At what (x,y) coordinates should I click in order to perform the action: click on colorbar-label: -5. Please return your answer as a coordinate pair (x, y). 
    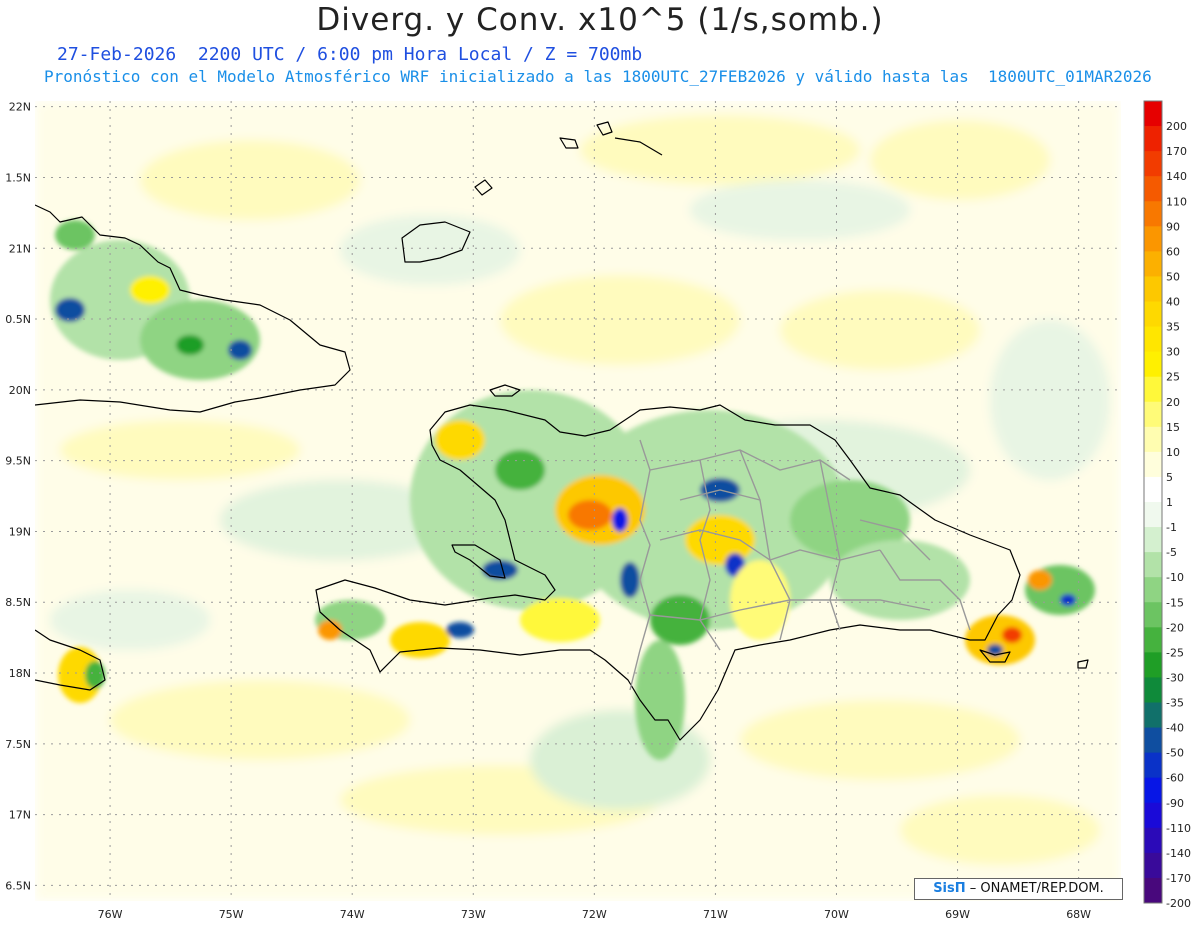
    Looking at the image, I should click on (1171, 552).